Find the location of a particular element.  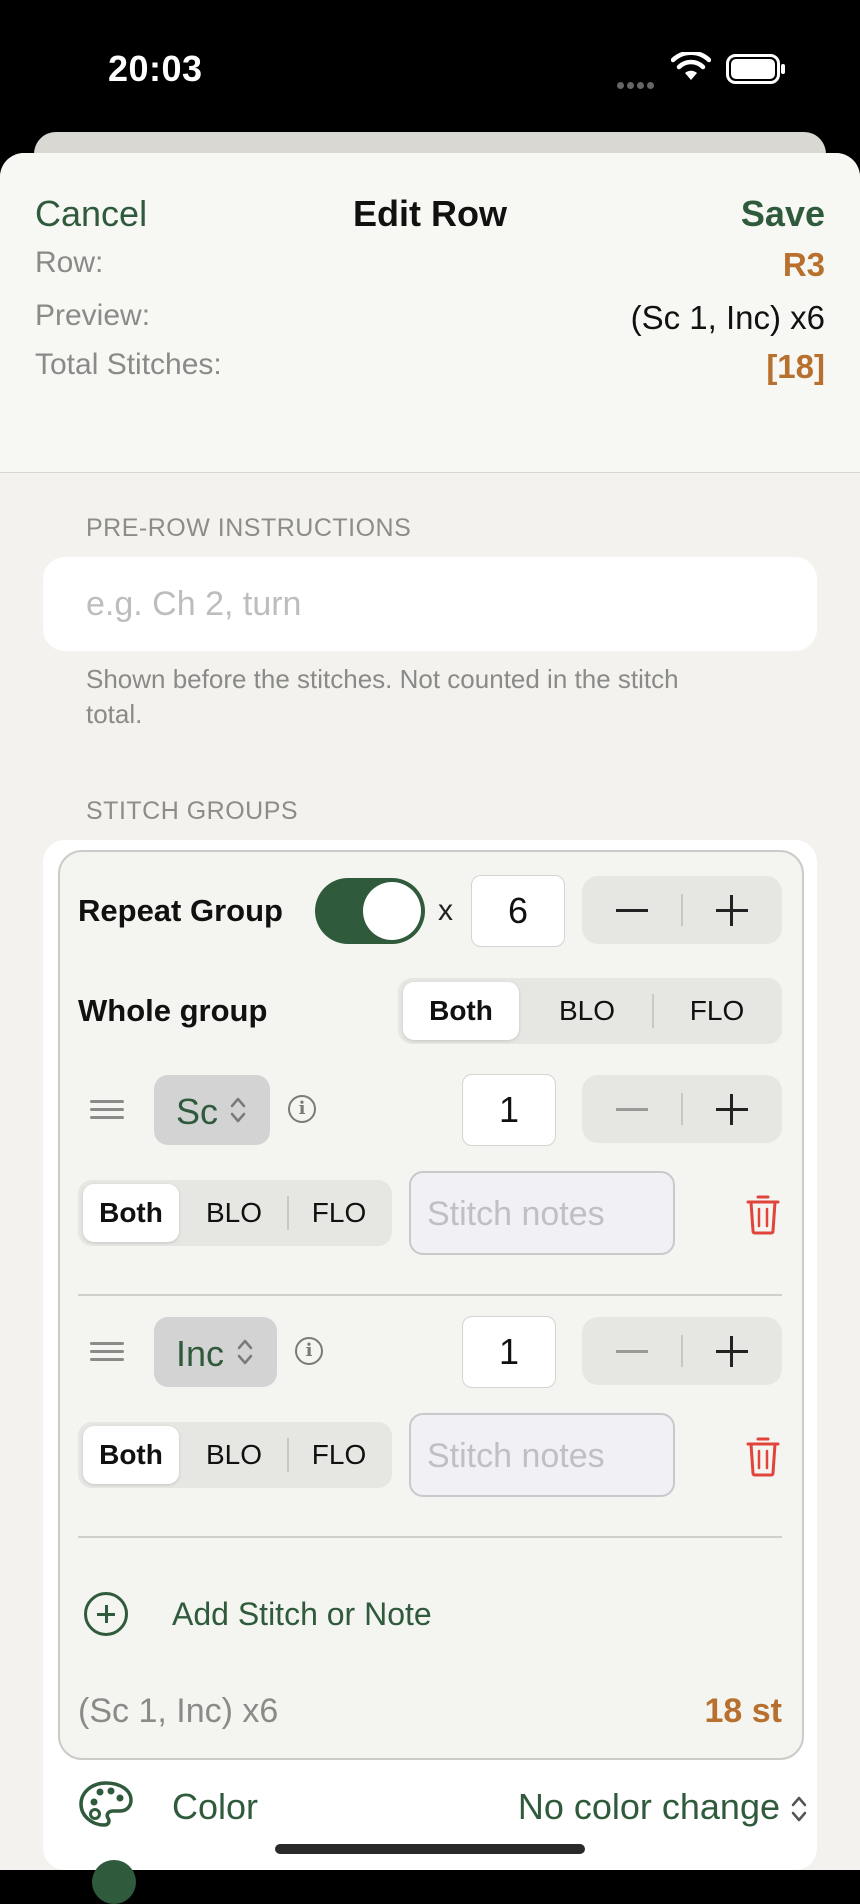

group-stitch-count: 18 st is located at coordinates (743, 1711).